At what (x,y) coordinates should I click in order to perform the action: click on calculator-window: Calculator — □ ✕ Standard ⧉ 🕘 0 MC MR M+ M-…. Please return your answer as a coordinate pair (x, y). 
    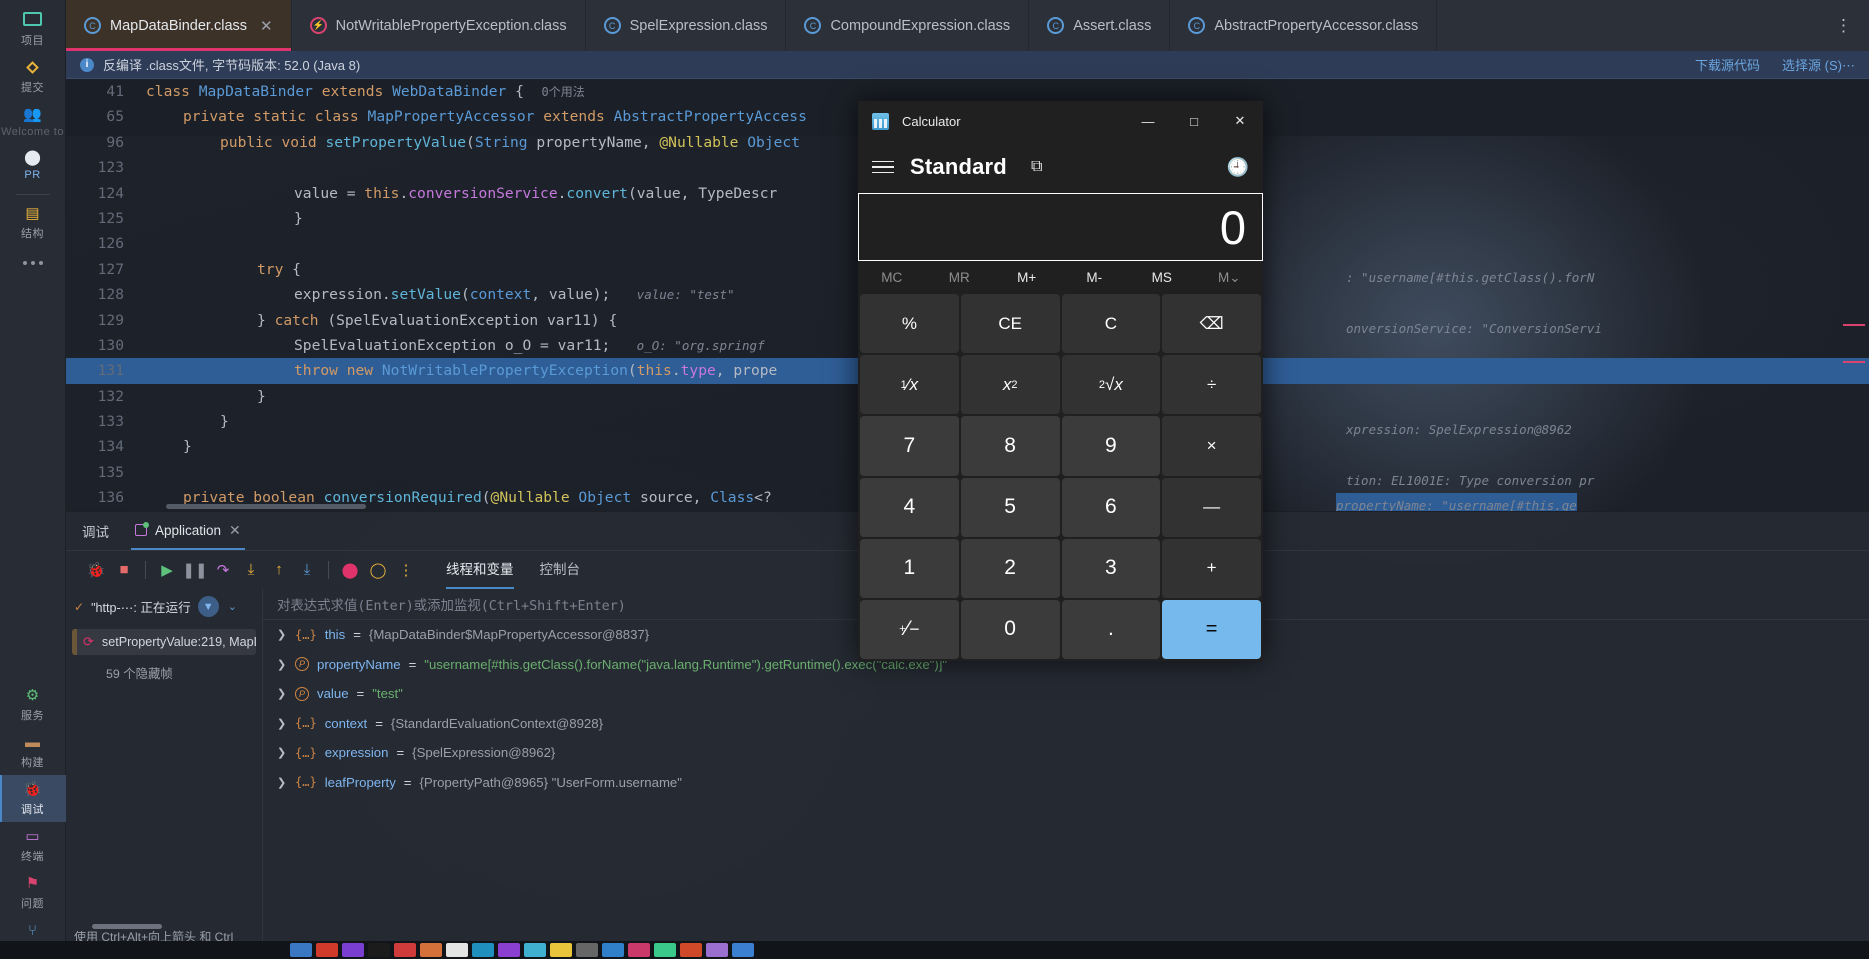
    Looking at the image, I should click on (1060, 381).